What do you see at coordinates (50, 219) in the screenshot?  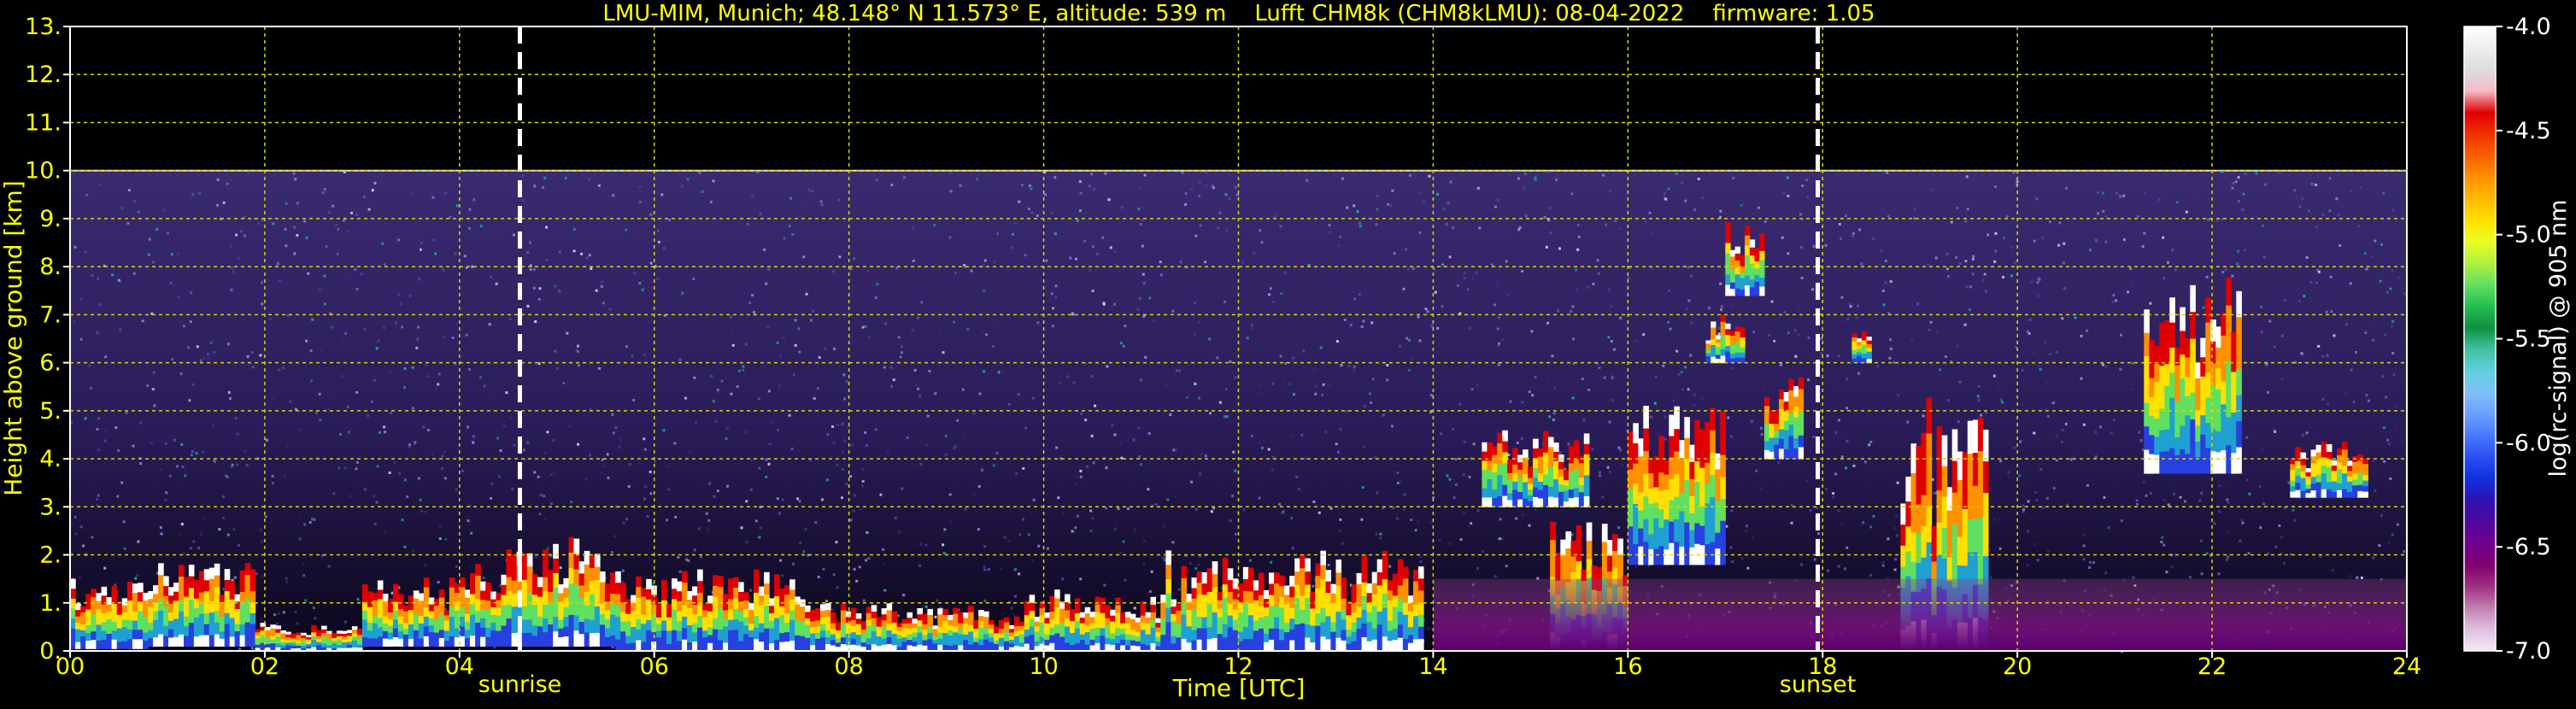 I see `y-tick-label: 9.` at bounding box center [50, 219].